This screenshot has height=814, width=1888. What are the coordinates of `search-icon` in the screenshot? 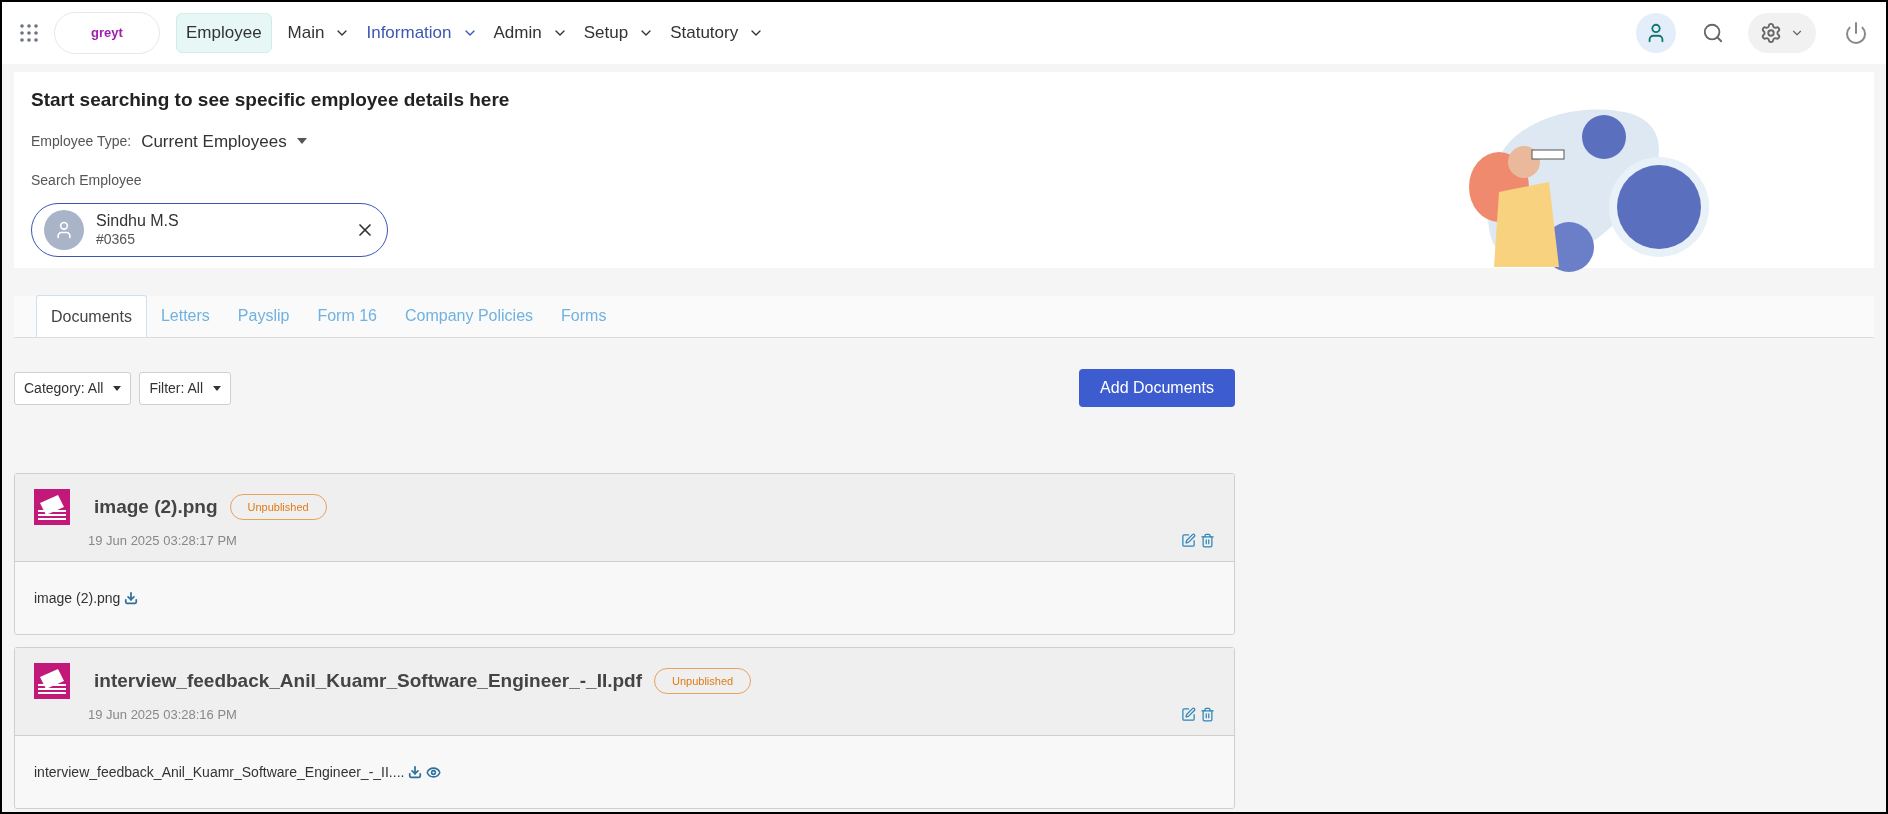 It's located at (1713, 33).